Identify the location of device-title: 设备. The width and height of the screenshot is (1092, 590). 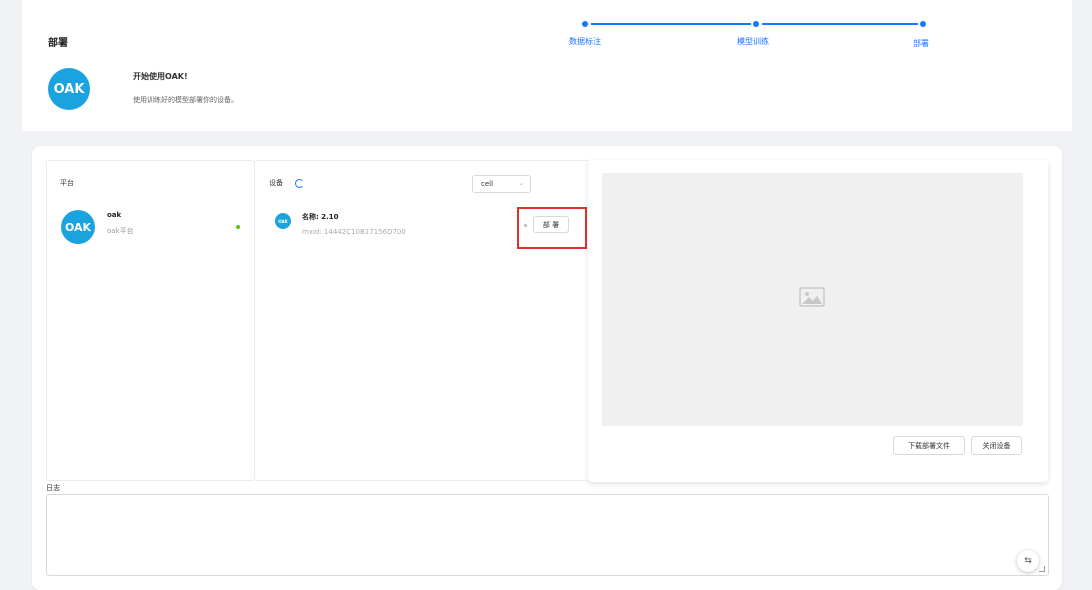
(276, 183).